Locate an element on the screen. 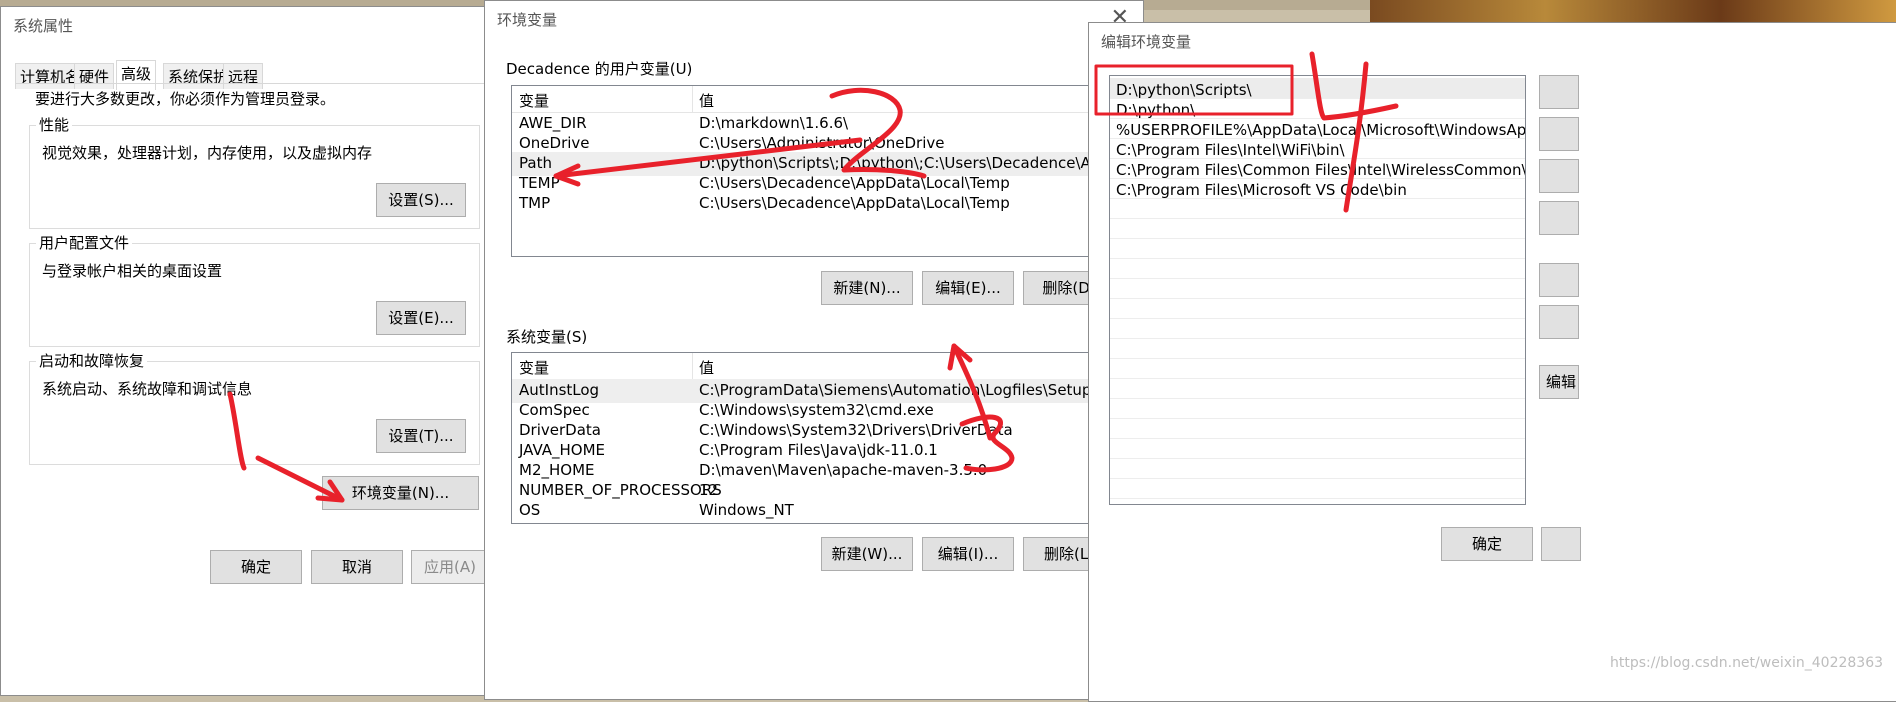 Image resolution: width=1896 pixels, height=702 pixels. variable-value: C:\Program Files\Java\jdk-11.0.1 is located at coordinates (818, 450).